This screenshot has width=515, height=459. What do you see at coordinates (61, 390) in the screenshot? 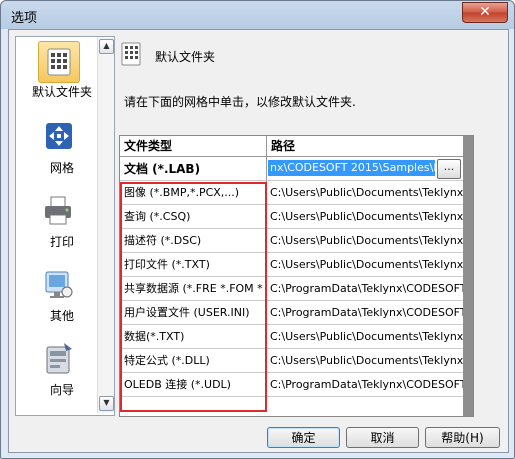
I see `sidebar-item-label: 向导` at bounding box center [61, 390].